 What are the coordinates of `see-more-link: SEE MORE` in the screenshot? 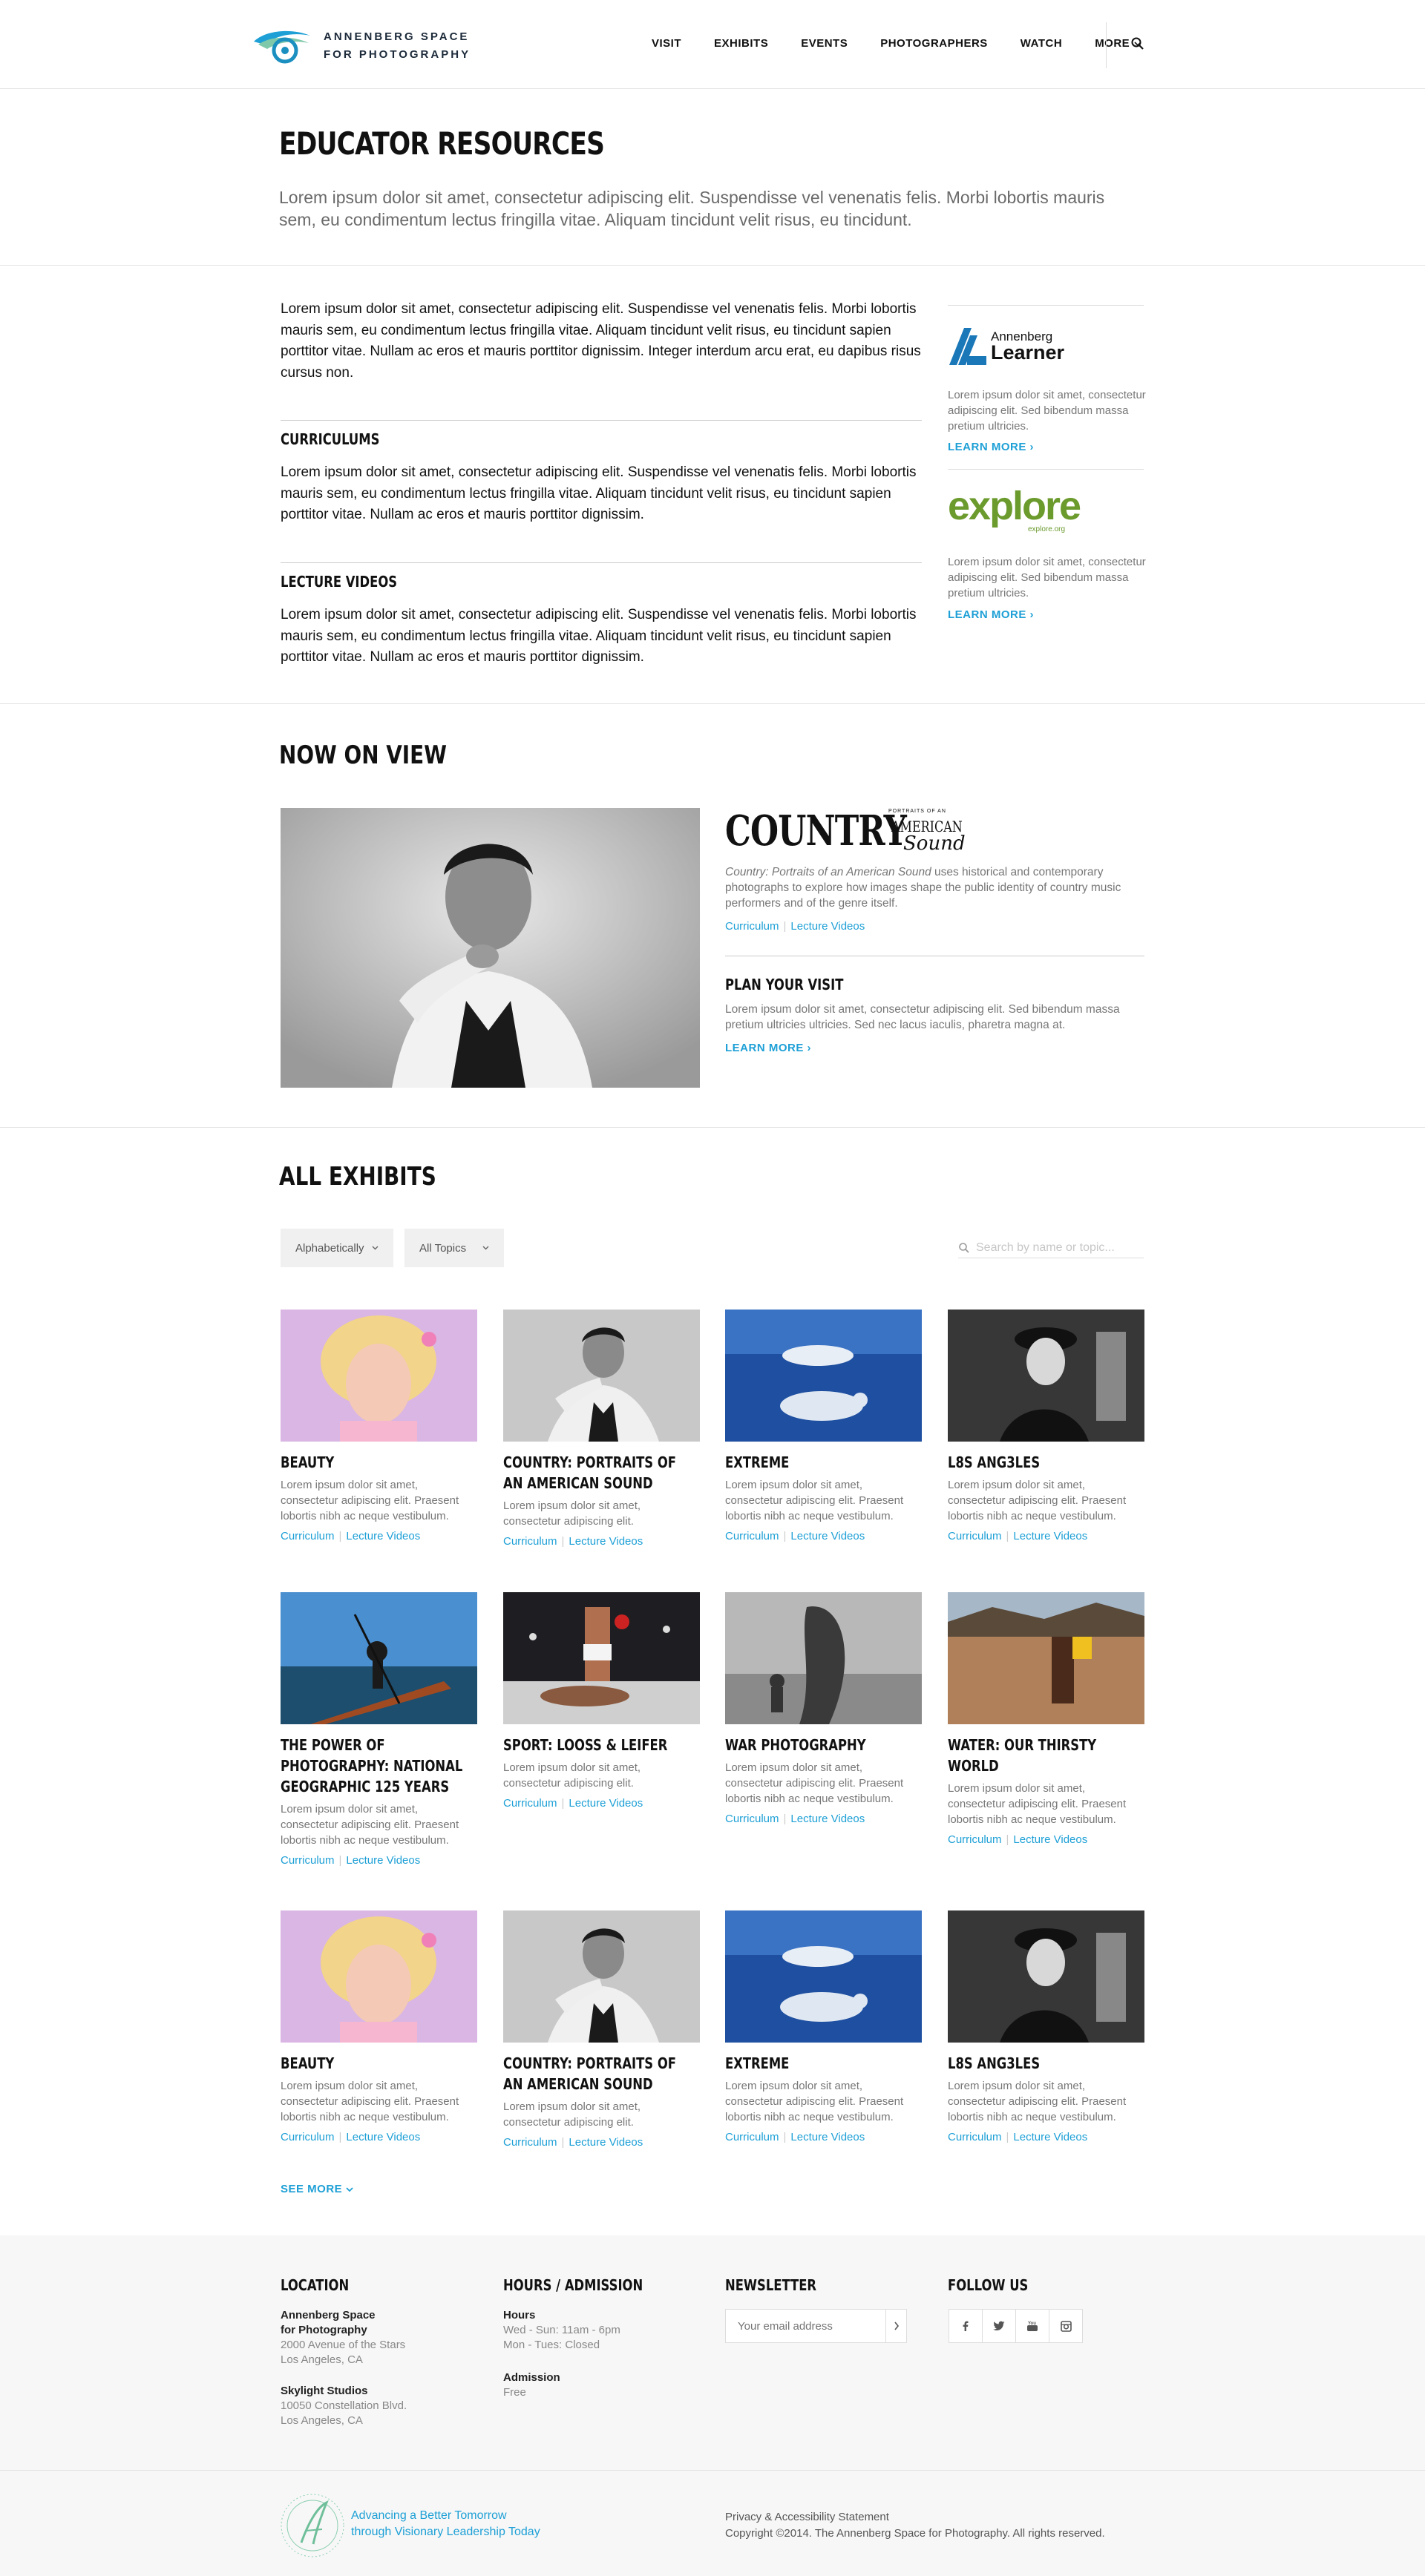 It's located at (317, 2189).